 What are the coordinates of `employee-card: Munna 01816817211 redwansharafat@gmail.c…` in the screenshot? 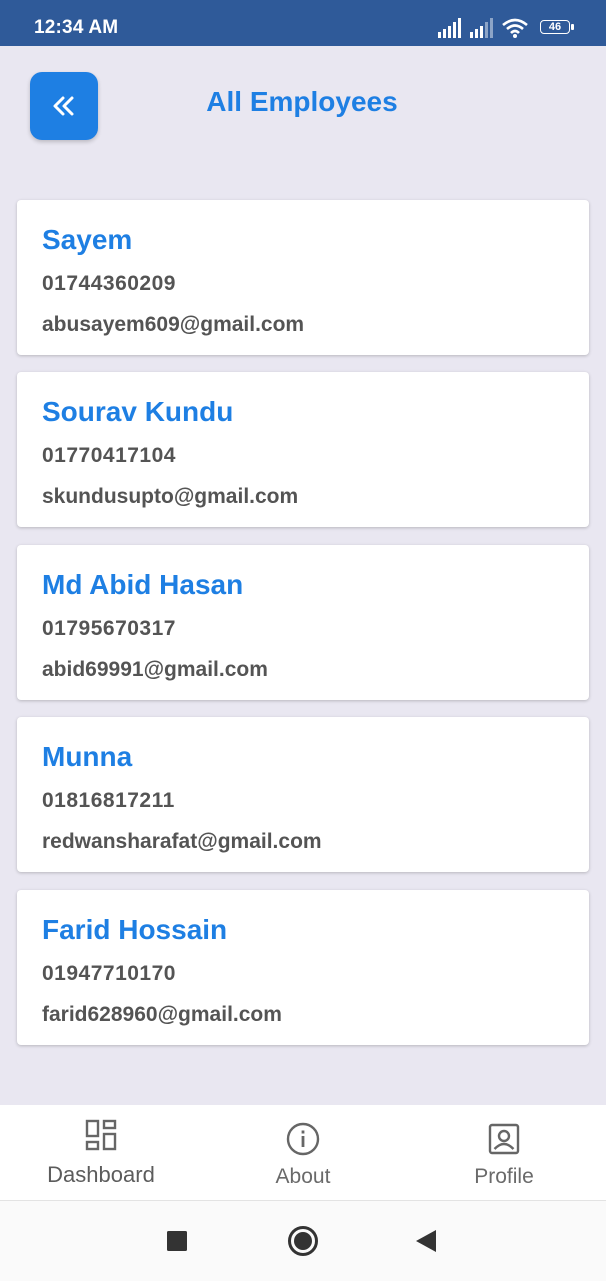 It's located at (303, 794).